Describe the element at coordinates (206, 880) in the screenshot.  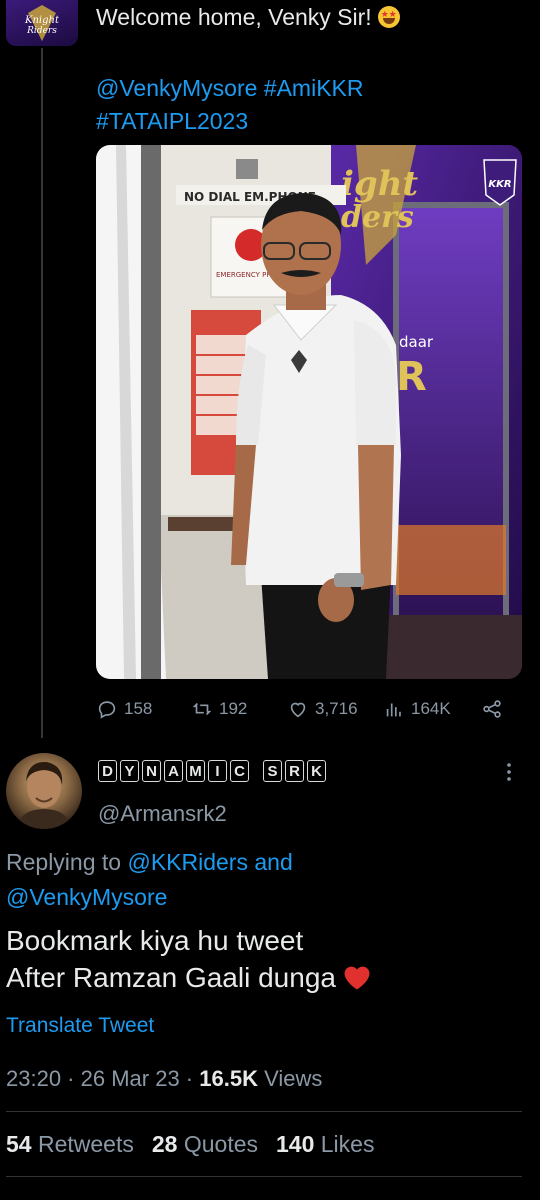
I see `replying-to: Replying to @KKRiders and @VenkyMysore` at that location.